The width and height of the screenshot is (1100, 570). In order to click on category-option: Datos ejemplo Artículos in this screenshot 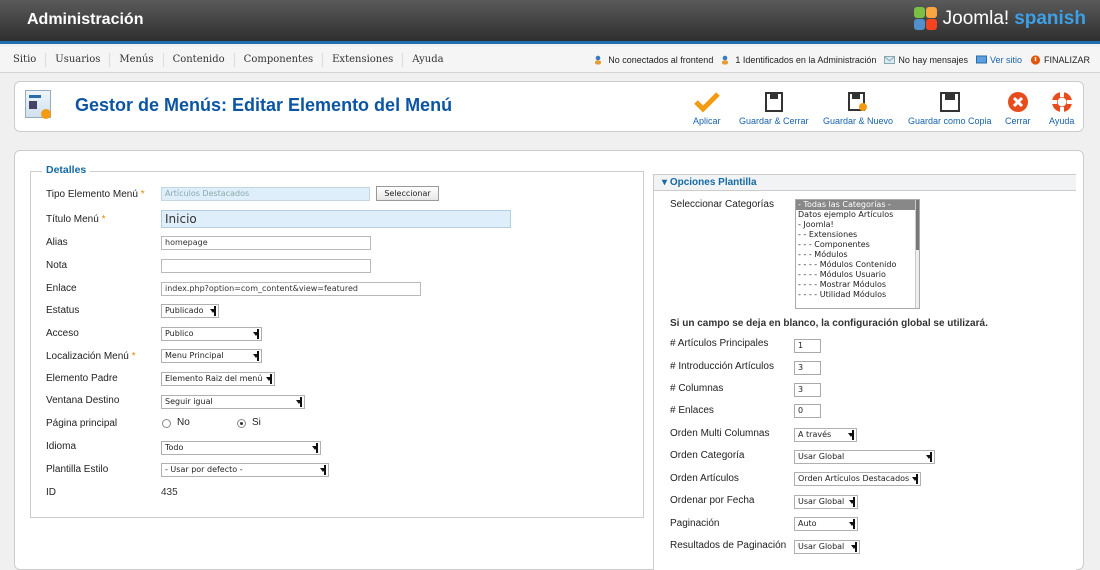, I will do `click(857, 215)`.